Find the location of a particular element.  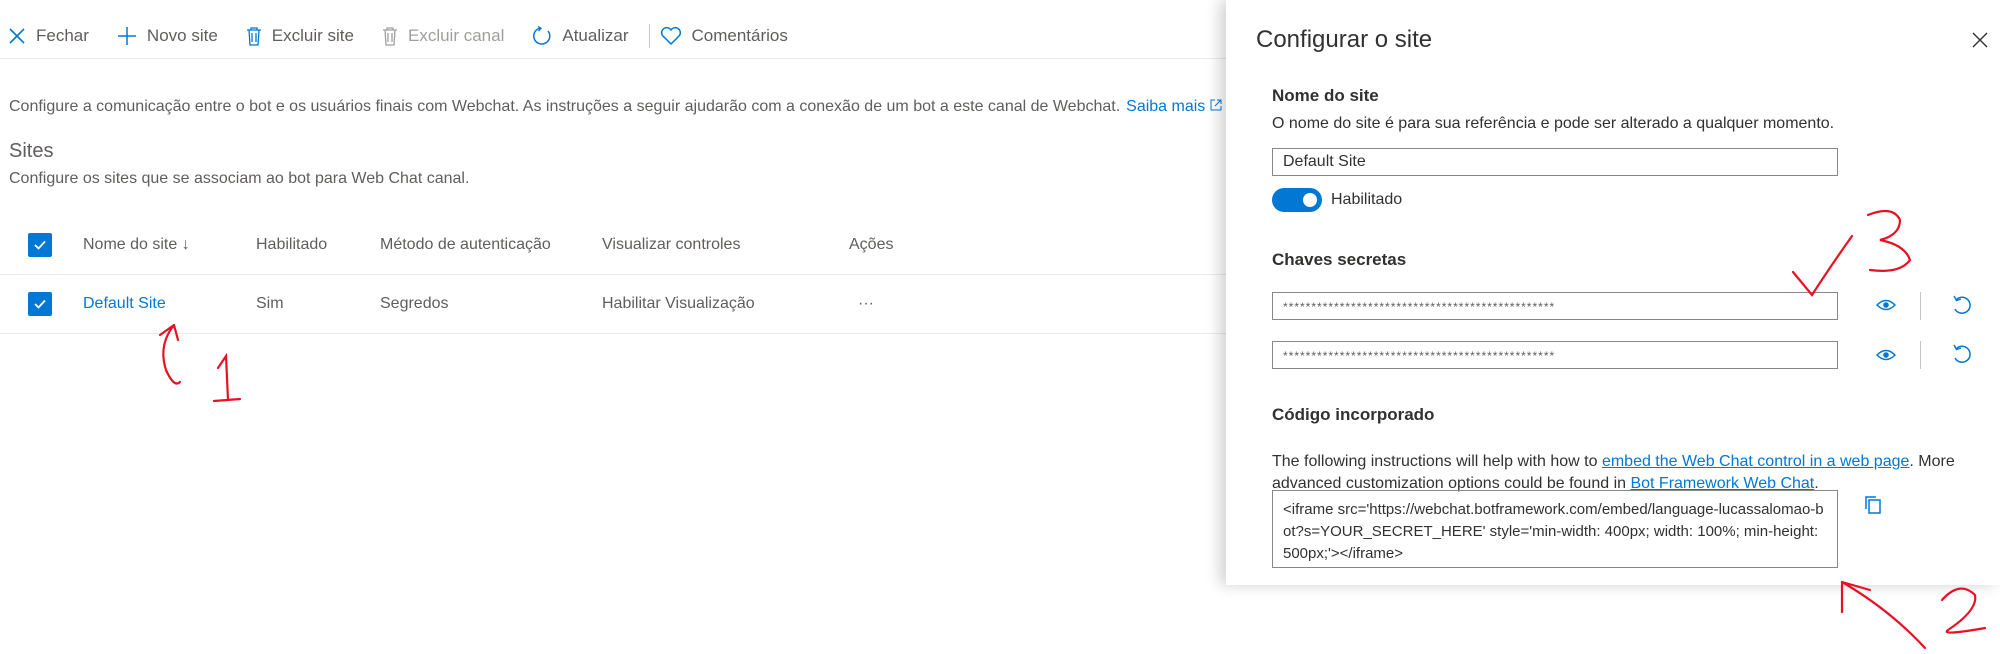

plus-icon is located at coordinates (126, 36).